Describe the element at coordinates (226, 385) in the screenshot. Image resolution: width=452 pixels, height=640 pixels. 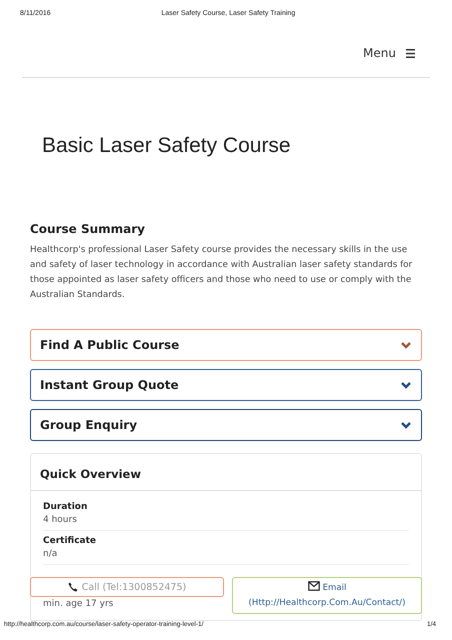
I see `accordion-header: Instant Group Quote` at that location.